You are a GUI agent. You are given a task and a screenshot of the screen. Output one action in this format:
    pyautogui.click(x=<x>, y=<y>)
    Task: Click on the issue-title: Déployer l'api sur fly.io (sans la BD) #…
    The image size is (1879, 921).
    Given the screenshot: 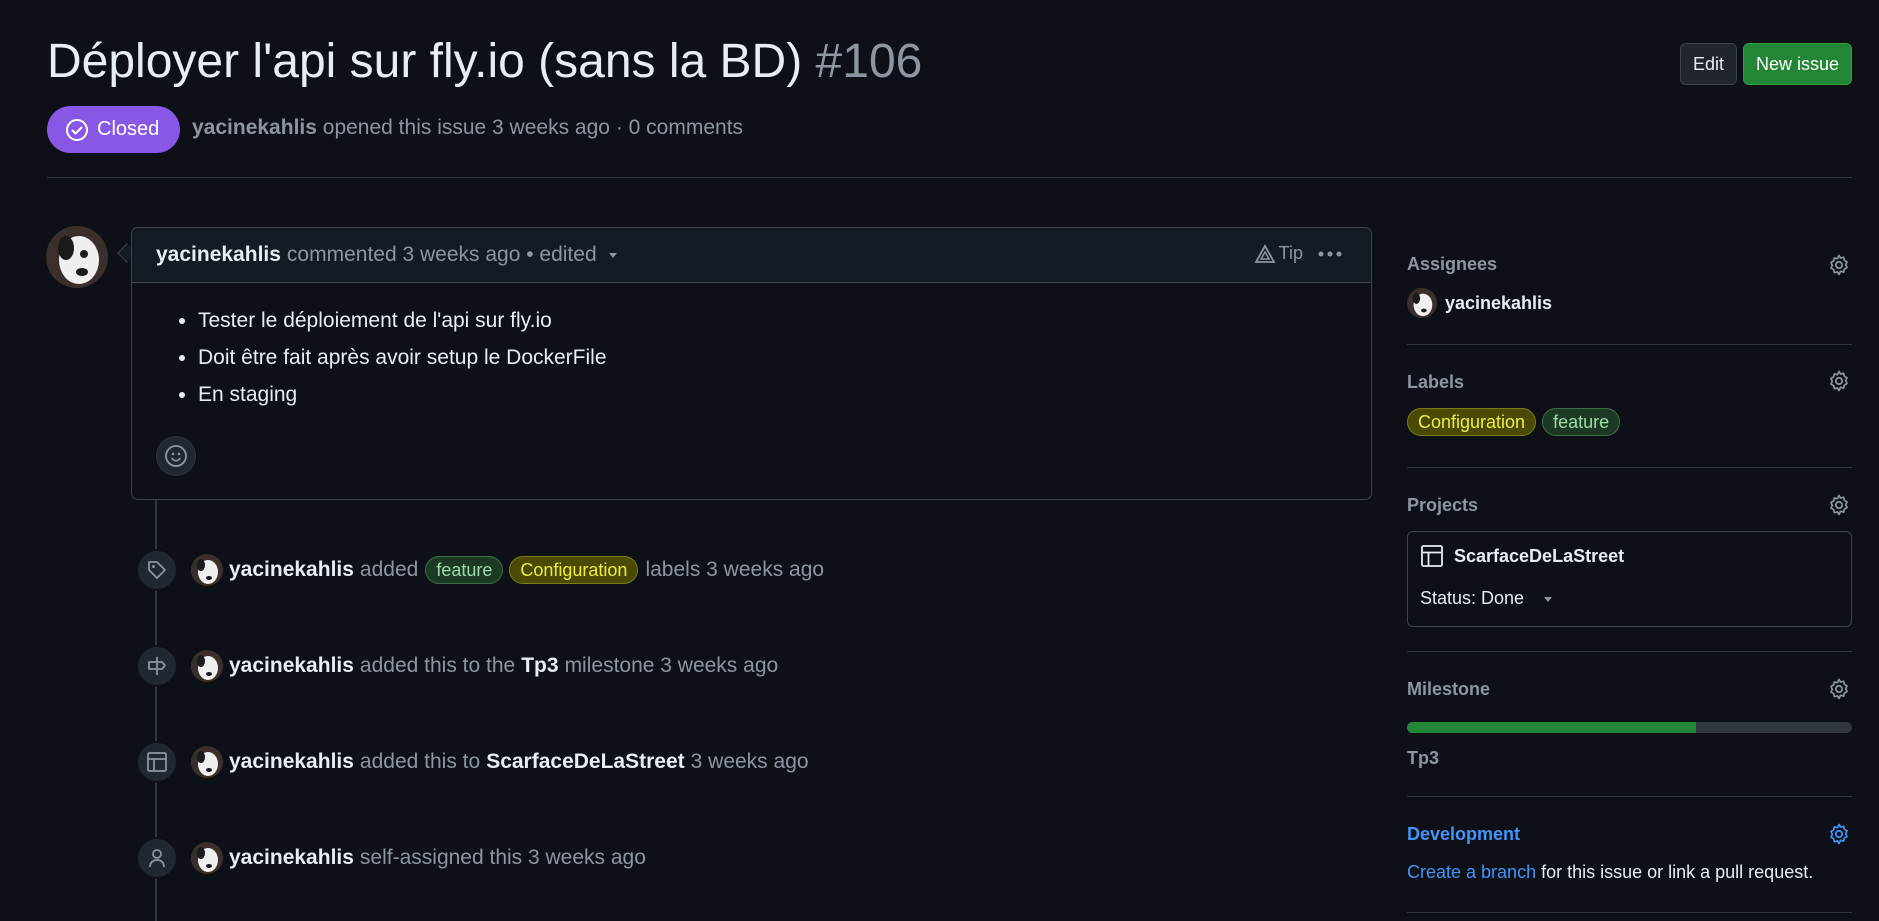 What is the action you would take?
    pyautogui.click(x=484, y=61)
    